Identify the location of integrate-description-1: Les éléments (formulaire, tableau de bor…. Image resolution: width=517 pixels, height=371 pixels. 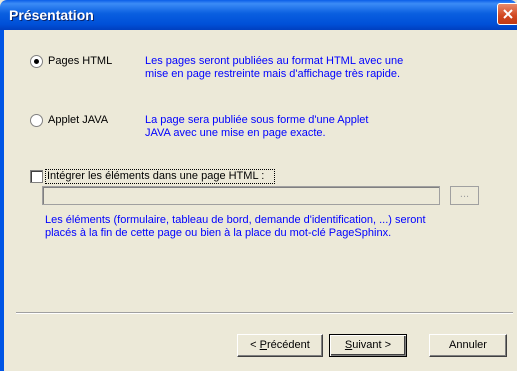
(235, 220).